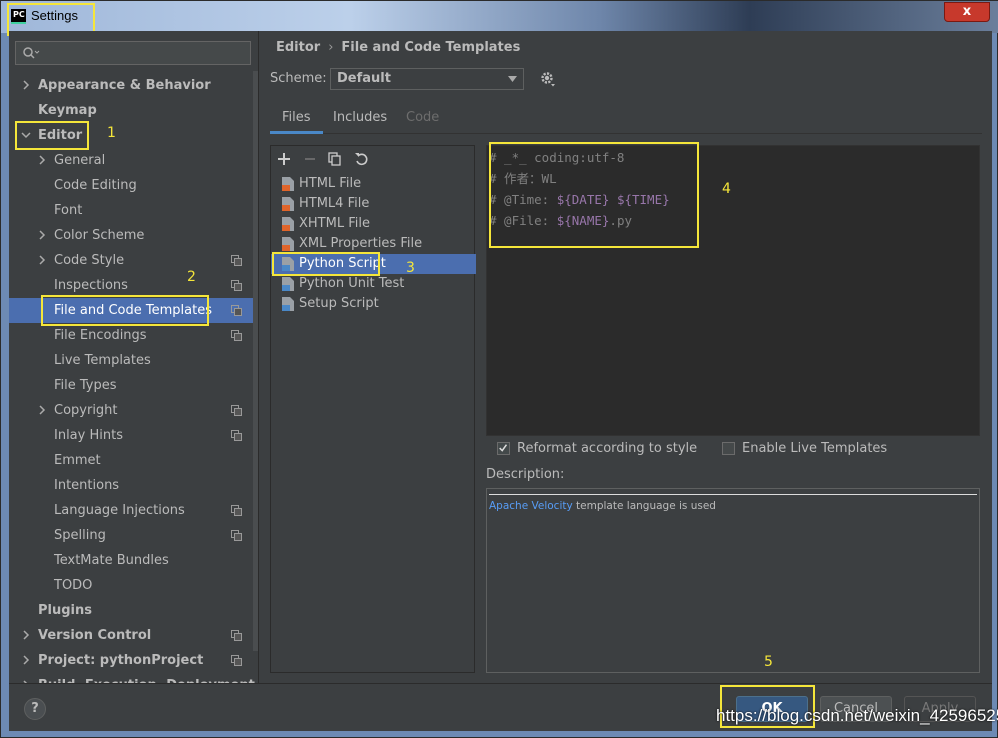 The width and height of the screenshot is (998, 738). Describe the element at coordinates (133, 260) in the screenshot. I see `tree-item: Code Style` at that location.